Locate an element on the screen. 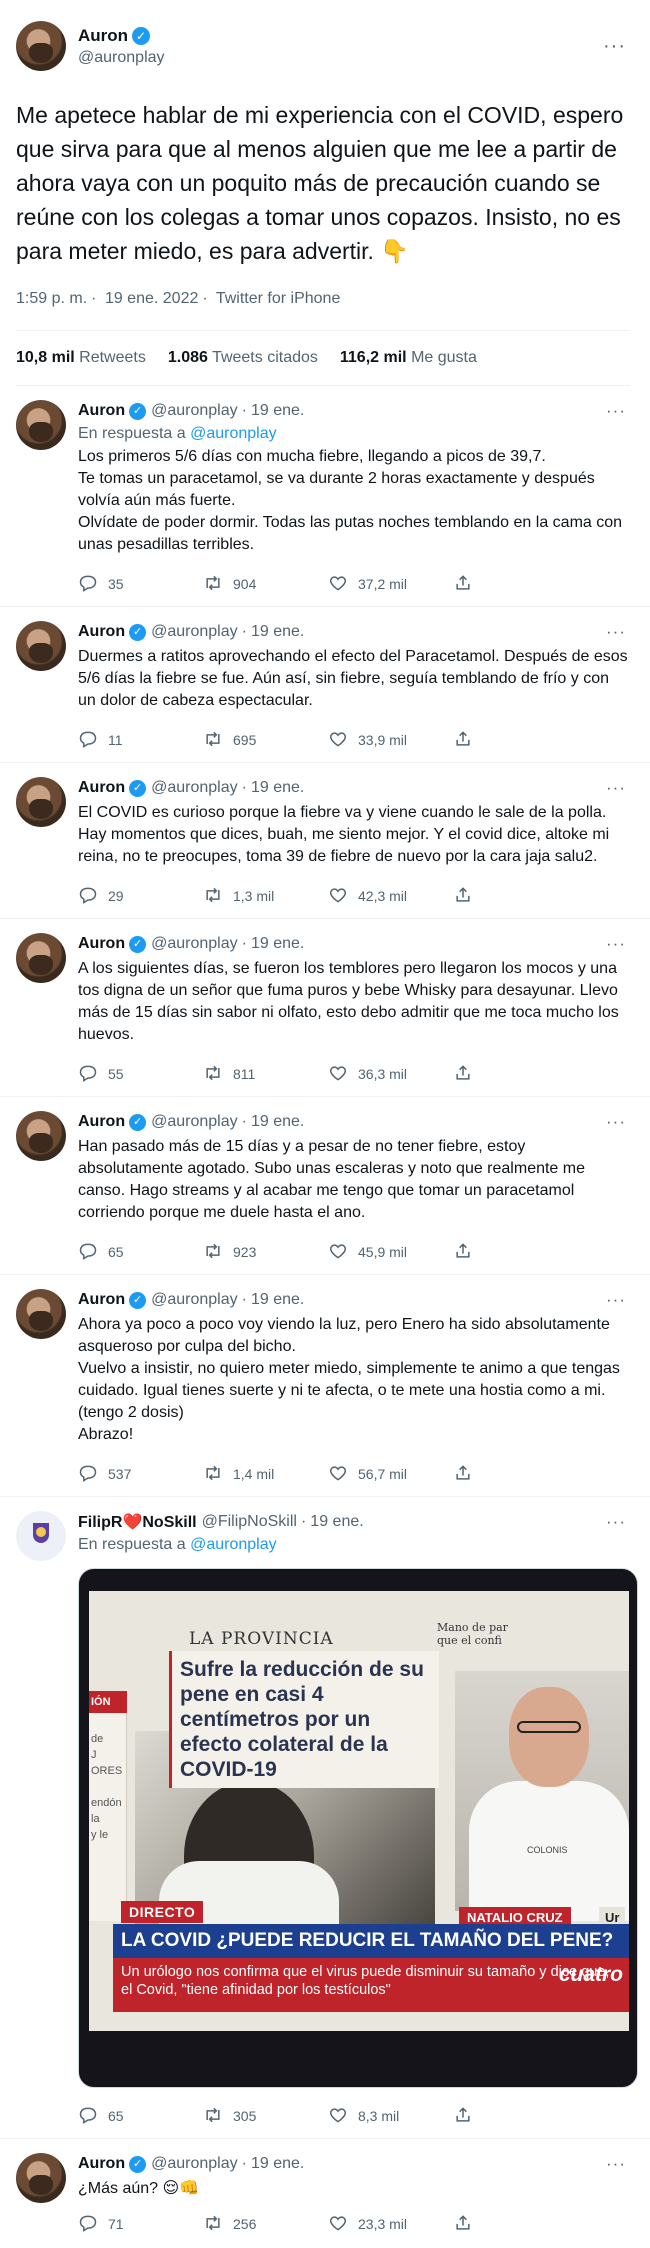  reply-button: 55 is located at coordinates (140, 1074).